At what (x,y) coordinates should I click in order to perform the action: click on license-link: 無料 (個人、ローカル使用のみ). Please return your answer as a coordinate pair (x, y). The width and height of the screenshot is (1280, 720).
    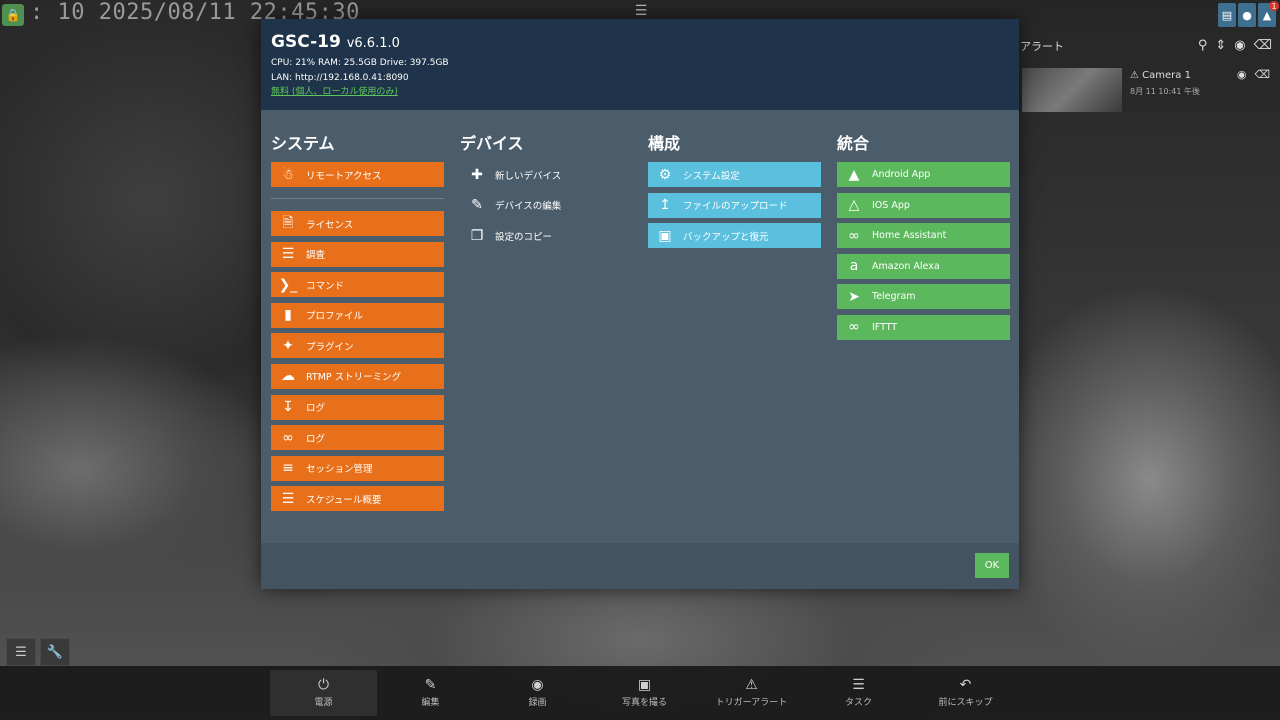
    Looking at the image, I should click on (640, 92).